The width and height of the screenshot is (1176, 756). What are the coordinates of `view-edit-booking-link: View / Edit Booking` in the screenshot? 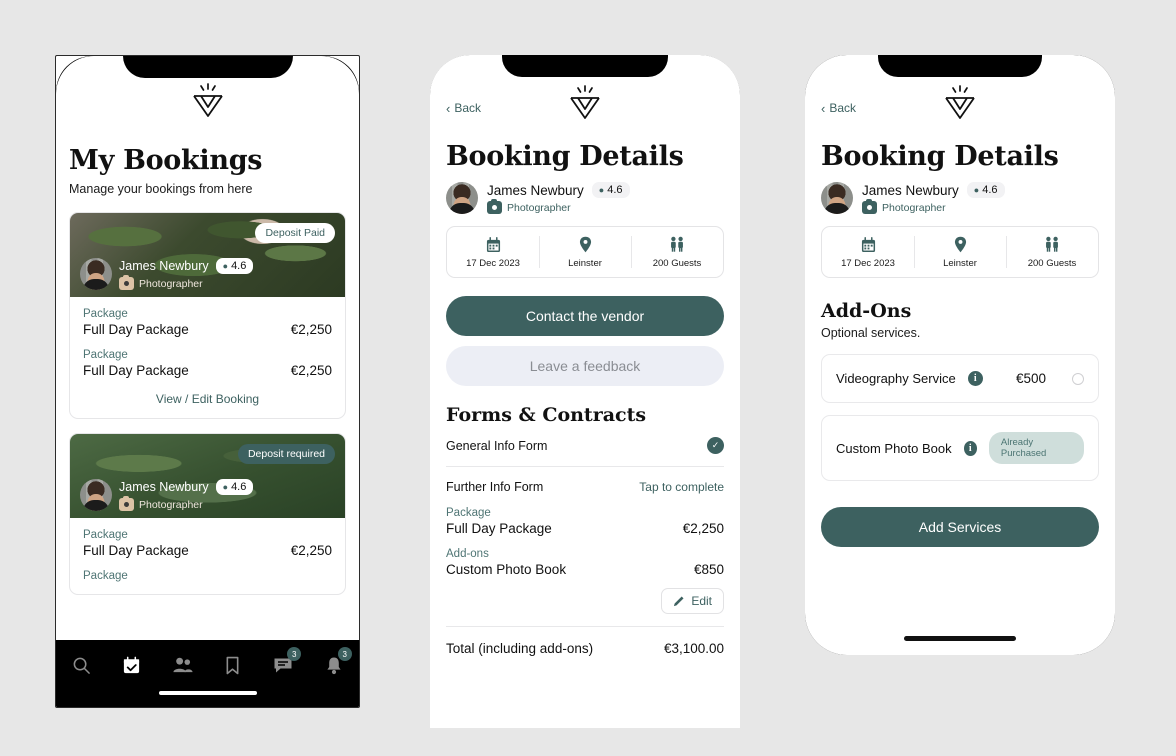 It's located at (207, 399).